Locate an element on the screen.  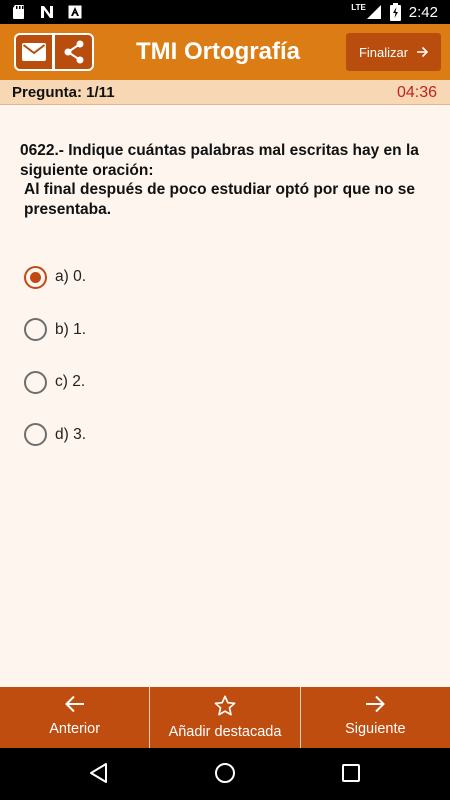
status-time: 2:42 is located at coordinates (423, 12).